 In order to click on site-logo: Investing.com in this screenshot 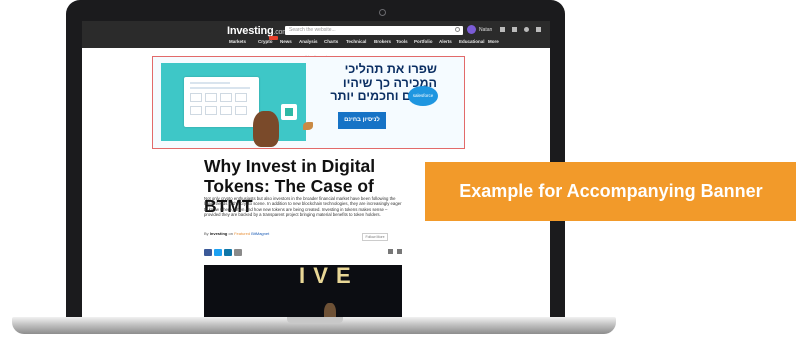, I will do `click(257, 31)`.